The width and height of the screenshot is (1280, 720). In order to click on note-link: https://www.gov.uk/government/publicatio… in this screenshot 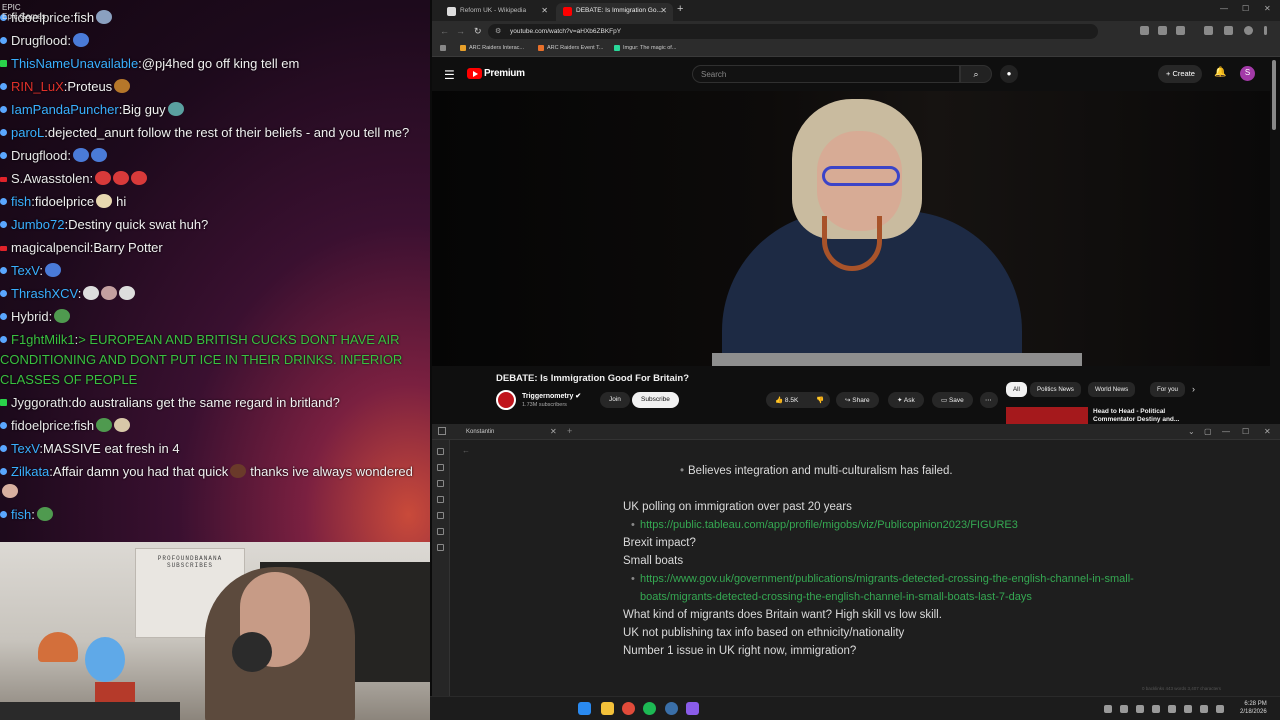, I will do `click(883, 588)`.